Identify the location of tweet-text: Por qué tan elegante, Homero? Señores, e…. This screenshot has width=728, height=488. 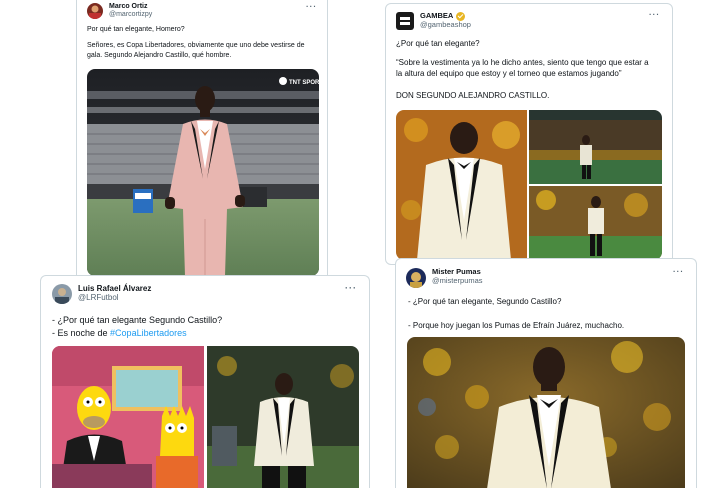
(196, 43).